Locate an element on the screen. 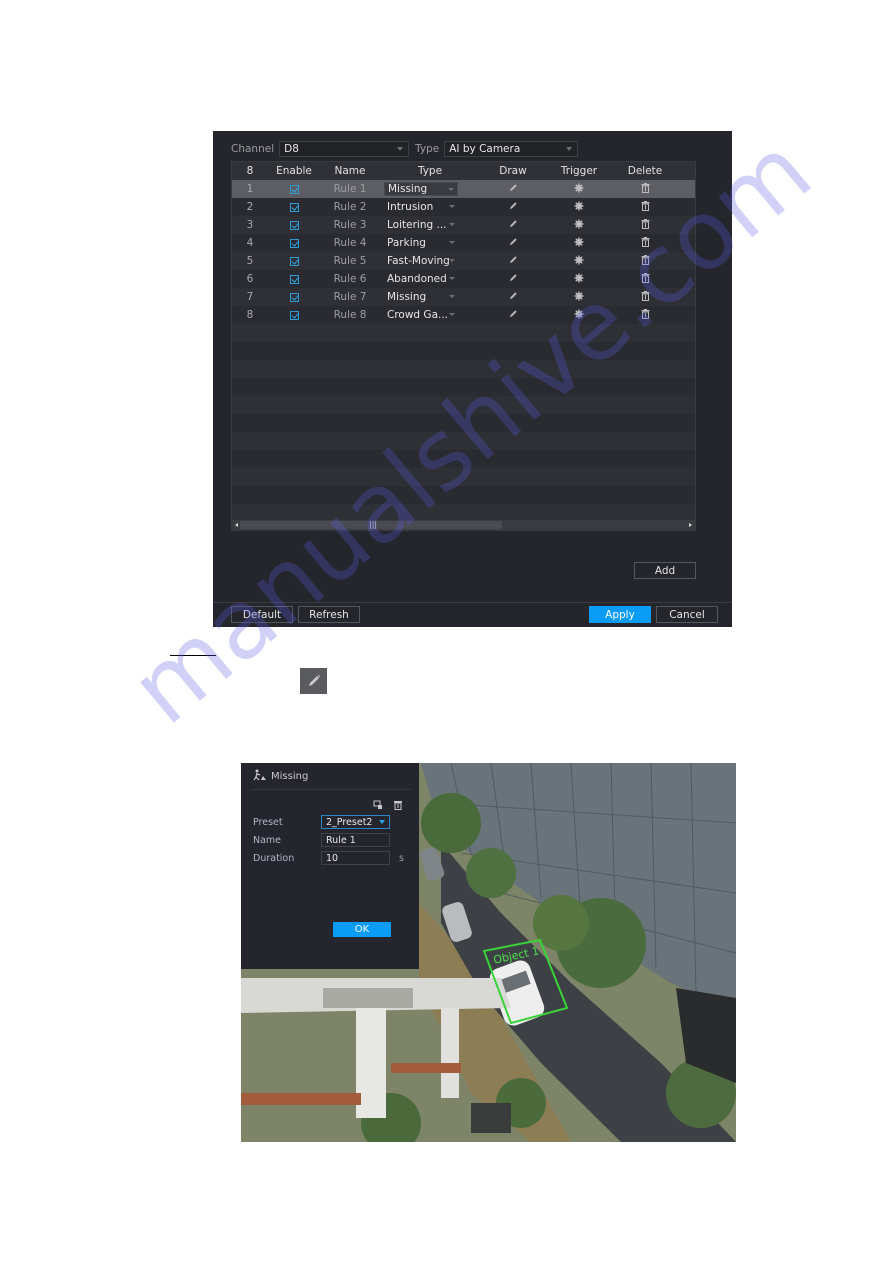  person-object-icon is located at coordinates (260, 776).